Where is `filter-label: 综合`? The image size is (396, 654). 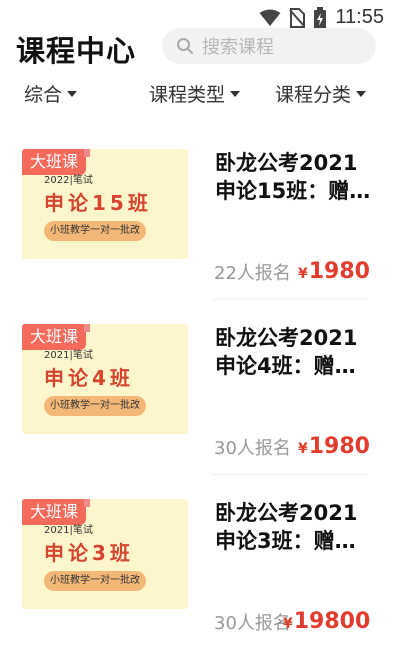 filter-label: 综合 is located at coordinates (43, 95).